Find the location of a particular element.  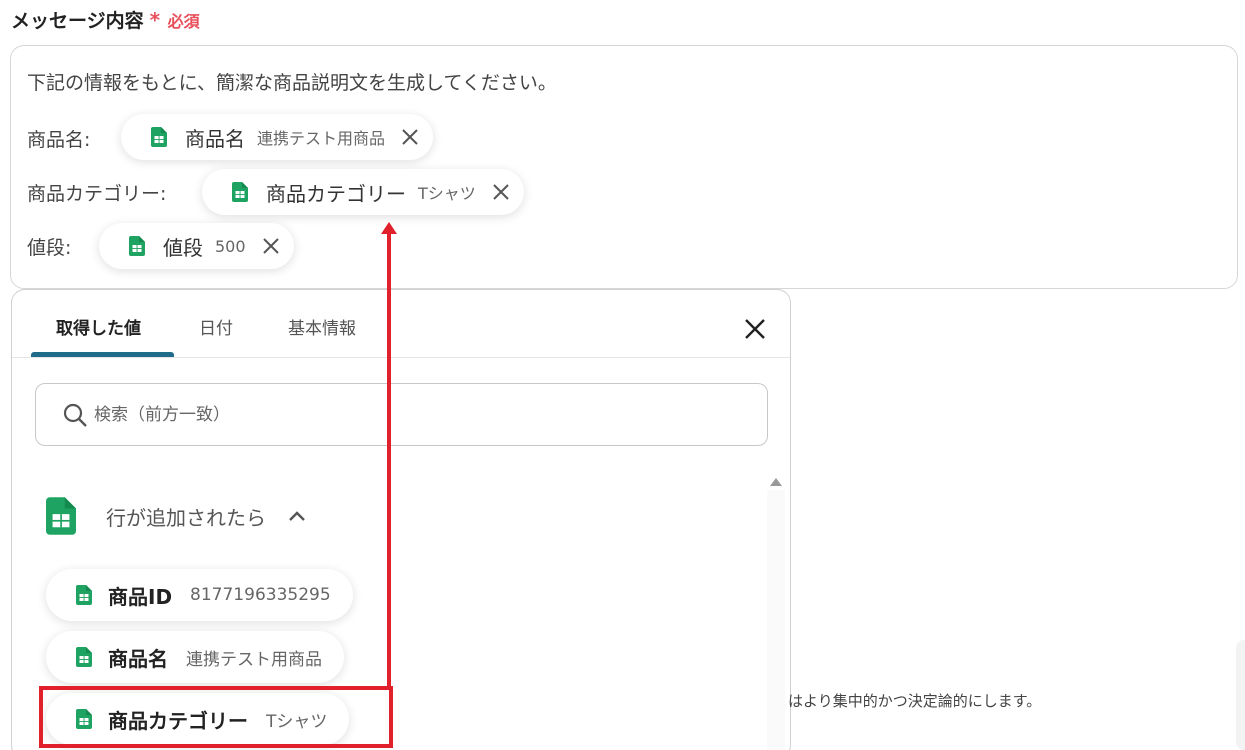

active-tab-indicator is located at coordinates (102, 354).